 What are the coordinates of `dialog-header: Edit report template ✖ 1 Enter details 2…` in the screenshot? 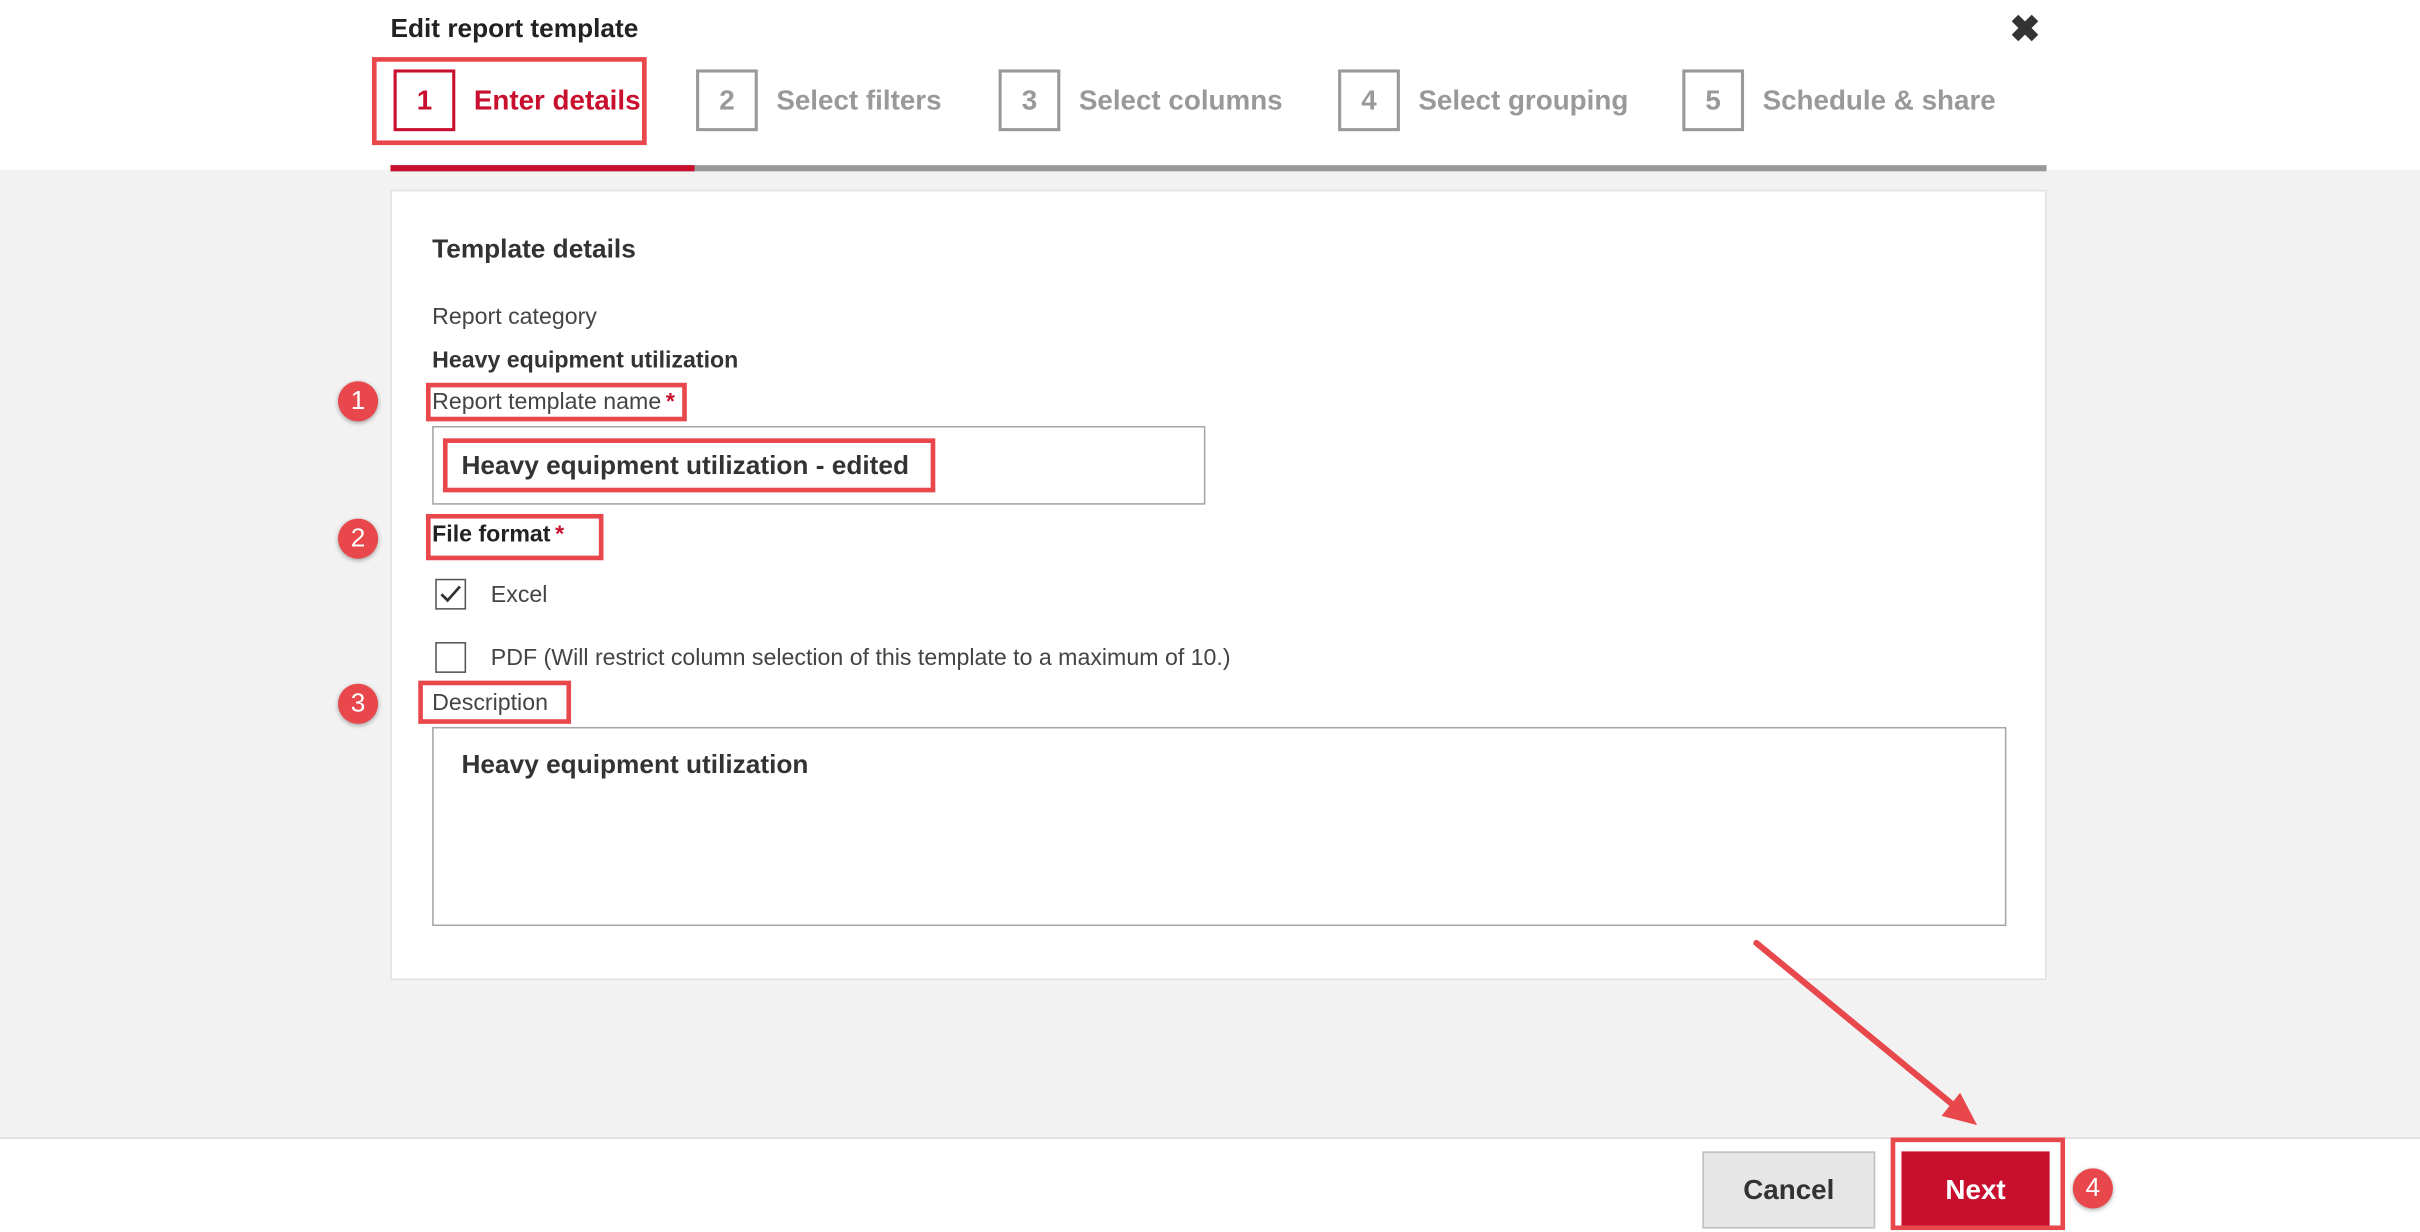 It's located at (1210, 83).